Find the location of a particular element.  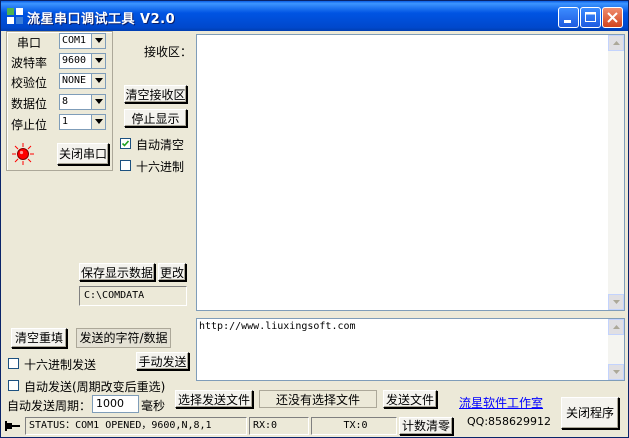

databits-value: 8 is located at coordinates (65, 101).